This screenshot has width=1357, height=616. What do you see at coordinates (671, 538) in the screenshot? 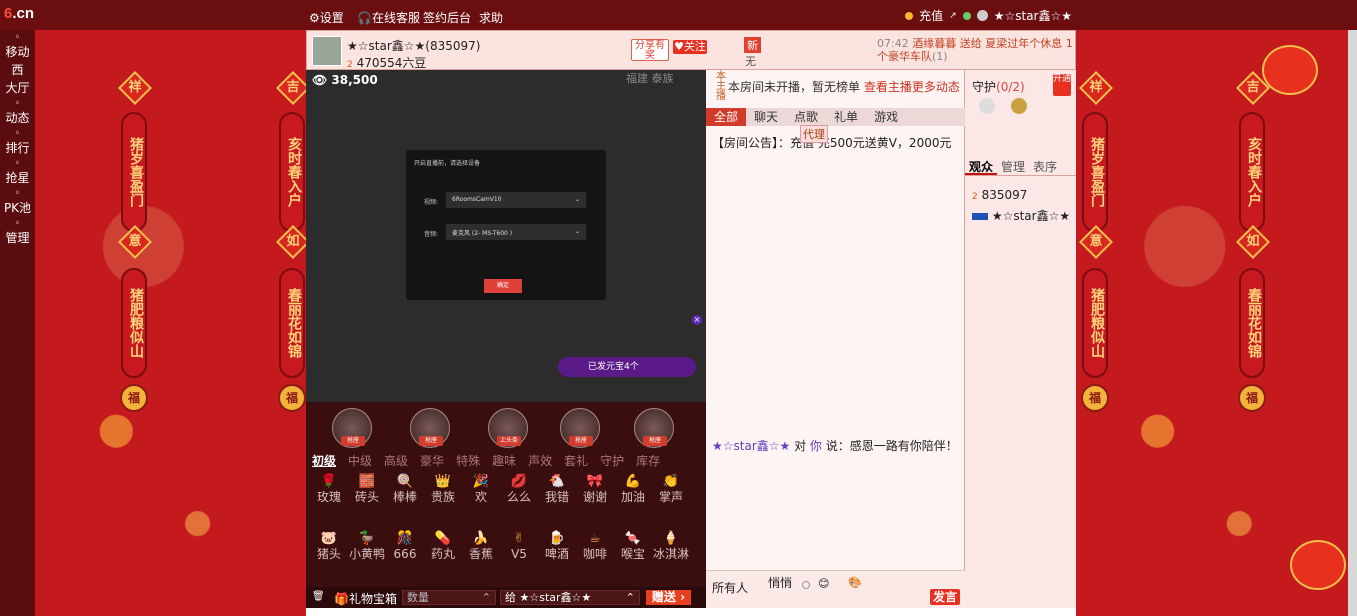
I see `gift-icon: 🍦` at bounding box center [671, 538].